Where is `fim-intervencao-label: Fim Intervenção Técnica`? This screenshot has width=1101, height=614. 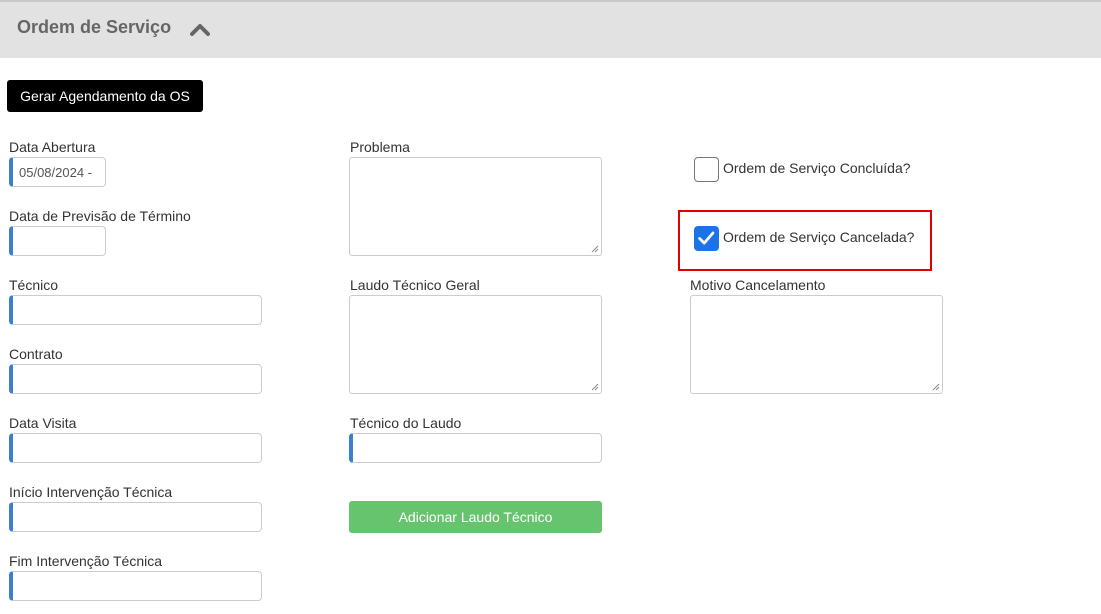 fim-intervencao-label: Fim Intervenção Técnica is located at coordinates (86, 561).